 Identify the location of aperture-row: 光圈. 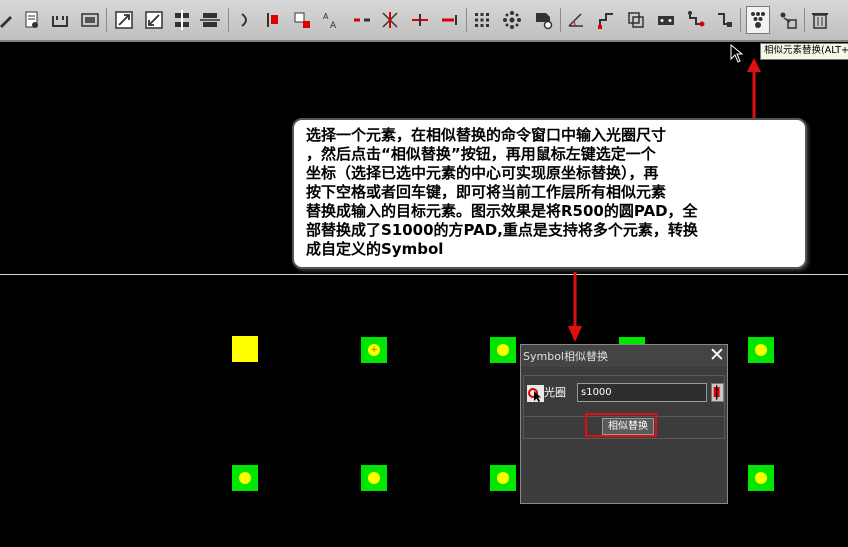
(624, 396).